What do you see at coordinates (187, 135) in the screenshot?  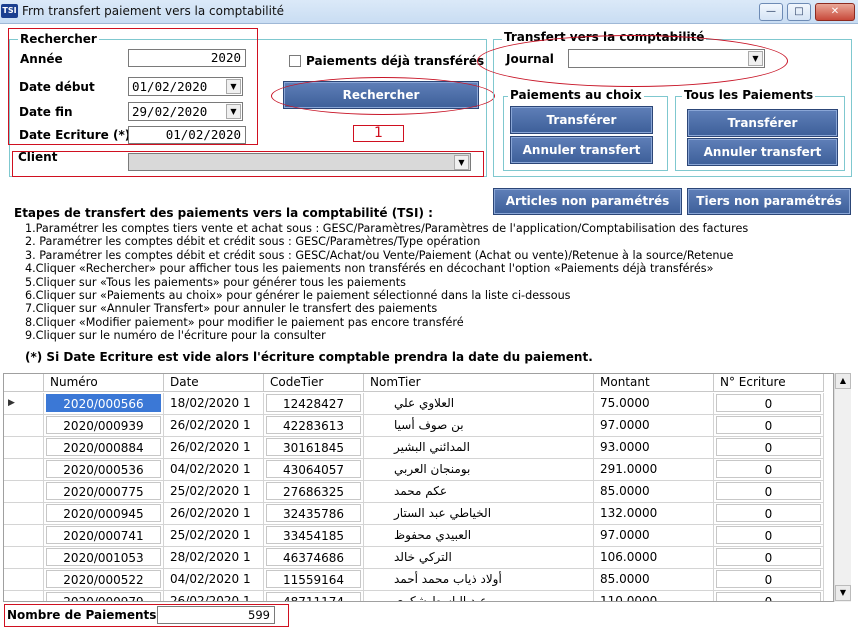 I see `date-ecriture-input: 01/02/2020` at bounding box center [187, 135].